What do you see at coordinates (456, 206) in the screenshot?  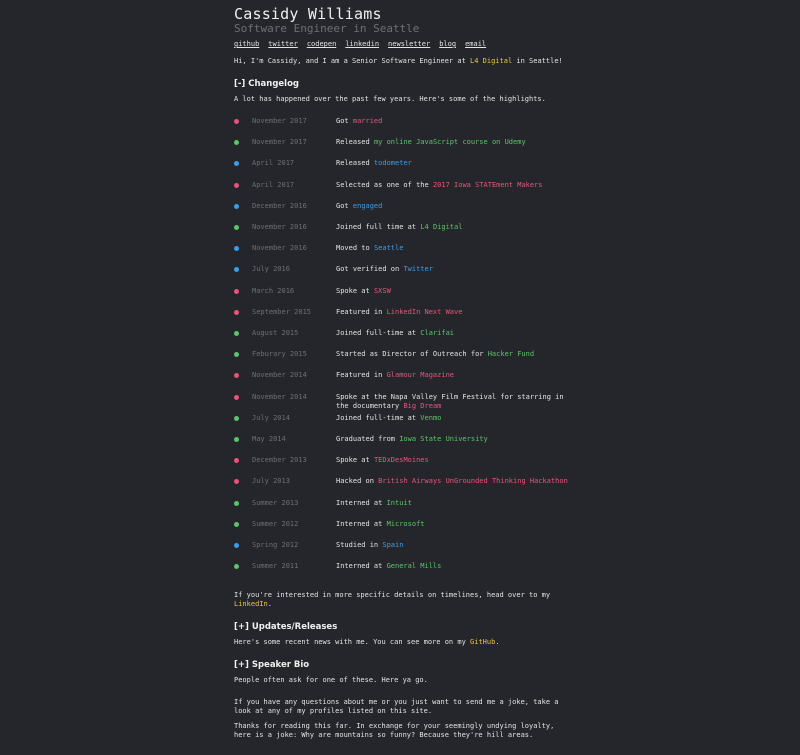 I see `timeline-event: Got engaged` at bounding box center [456, 206].